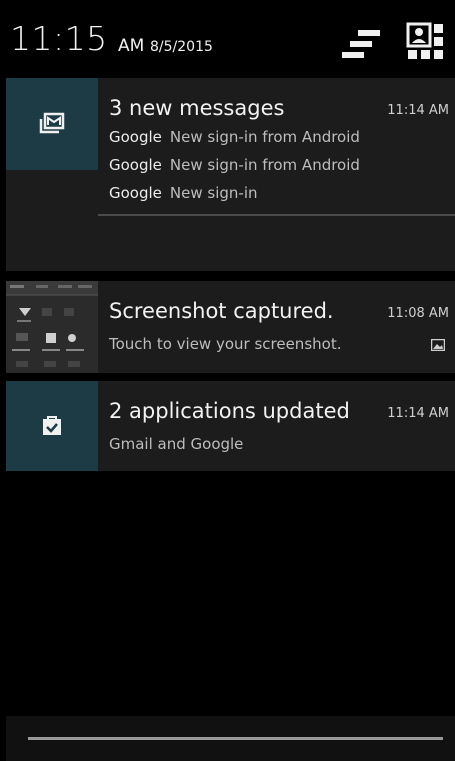 This screenshot has height=761, width=455. I want to click on notification-time: 11:08 AM, so click(418, 313).